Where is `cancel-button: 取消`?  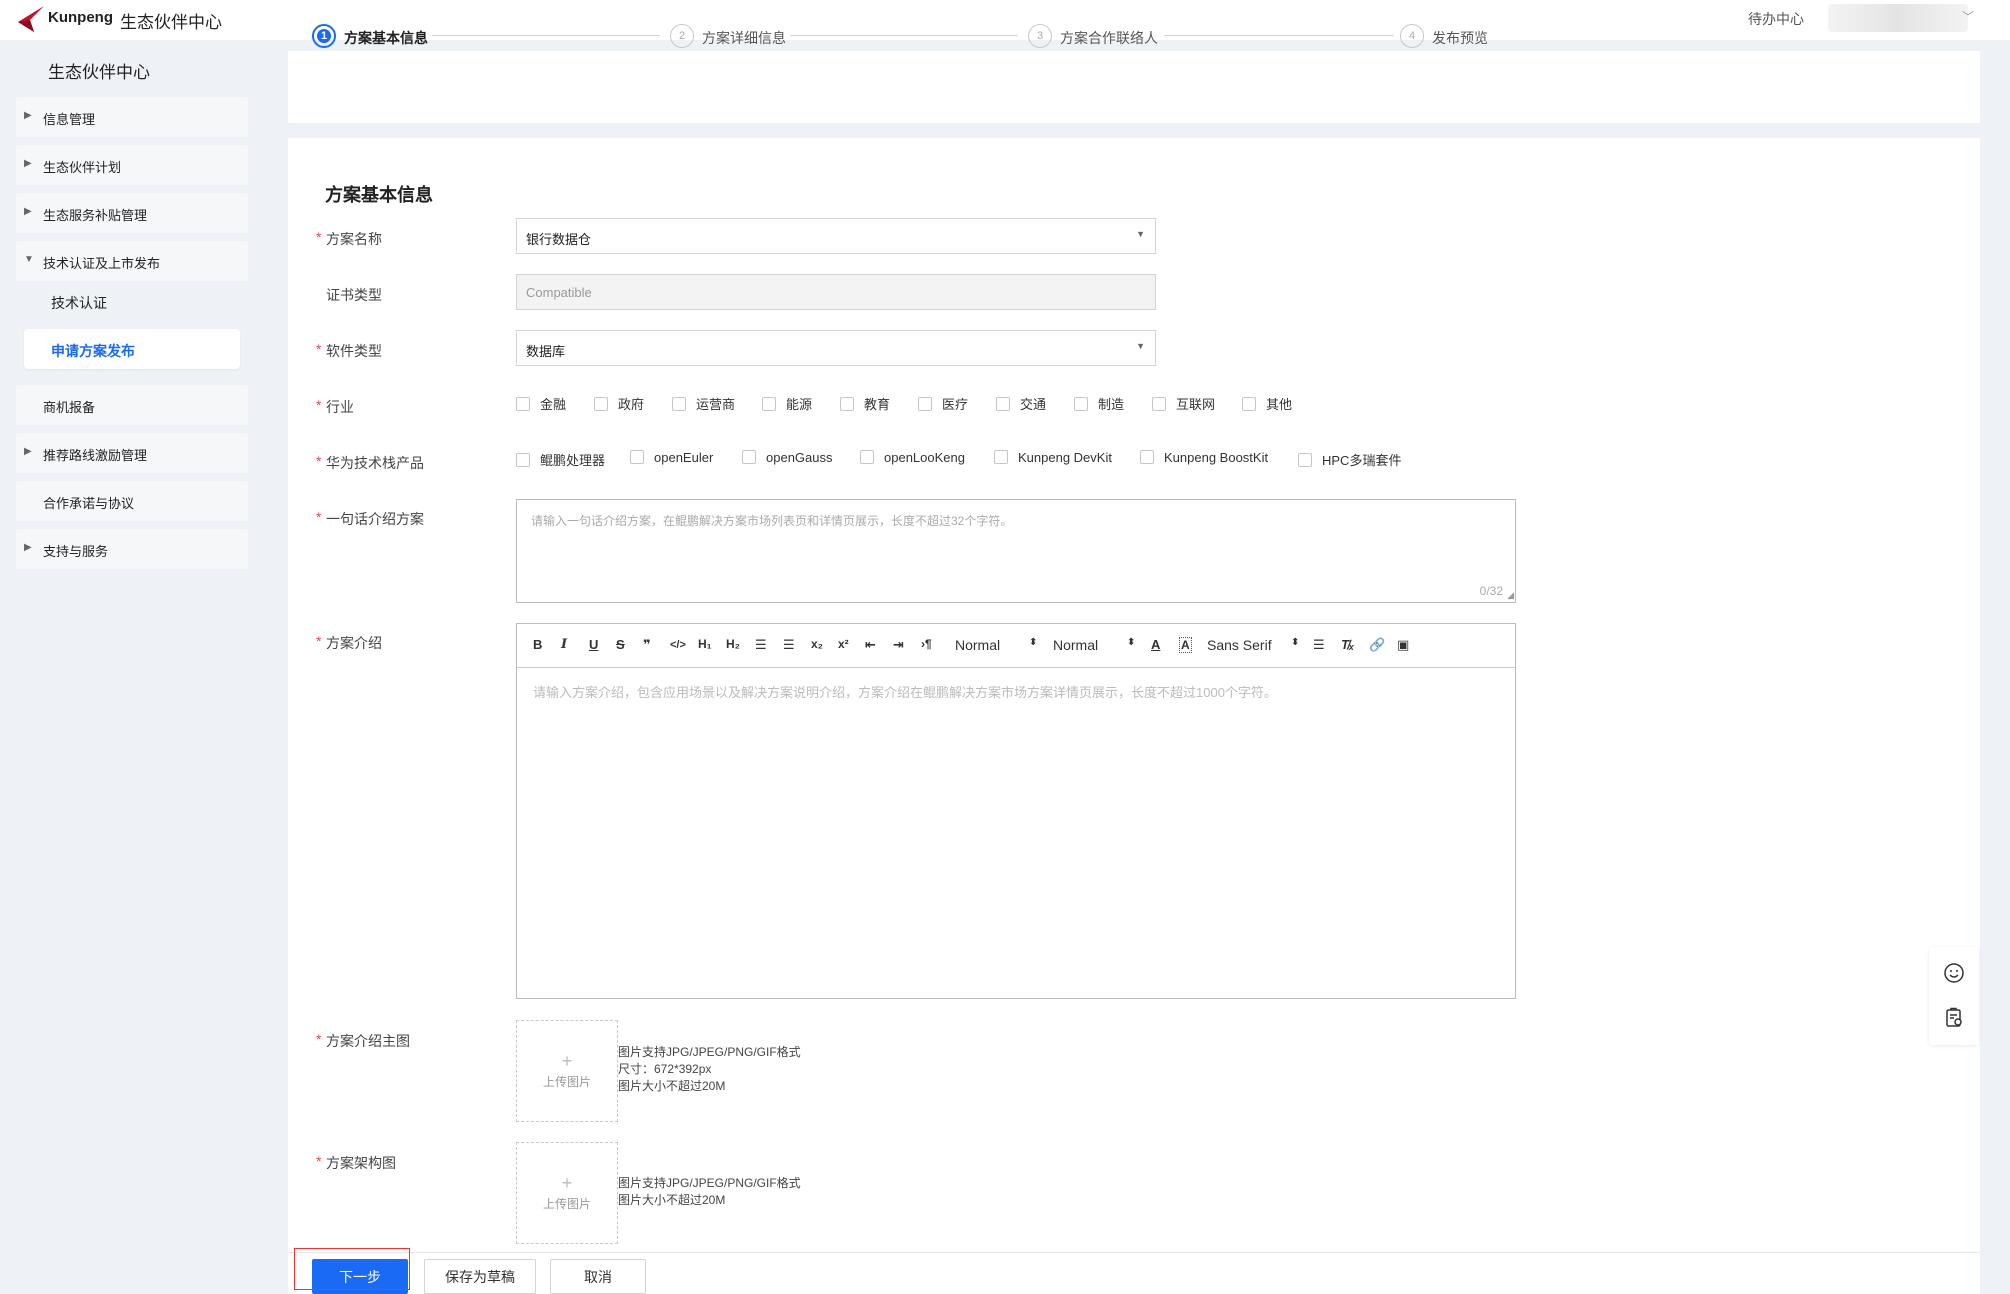
cancel-button: 取消 is located at coordinates (598, 1276).